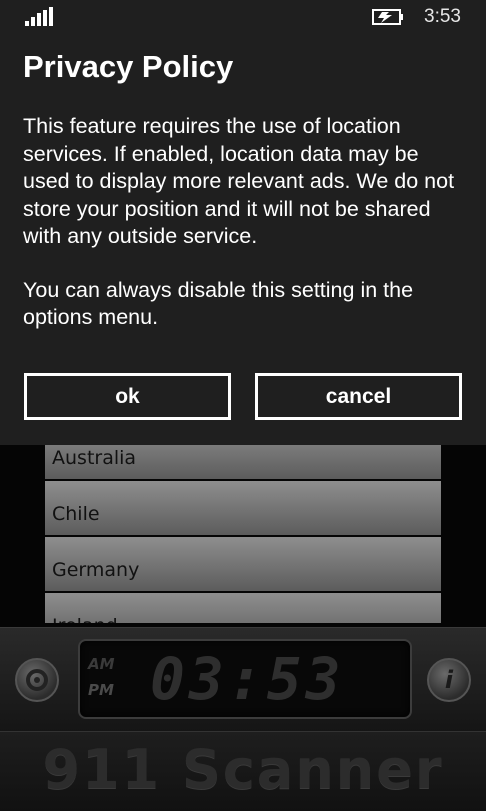 This screenshot has width=486, height=811. I want to click on status-time: 3:53, so click(442, 16).